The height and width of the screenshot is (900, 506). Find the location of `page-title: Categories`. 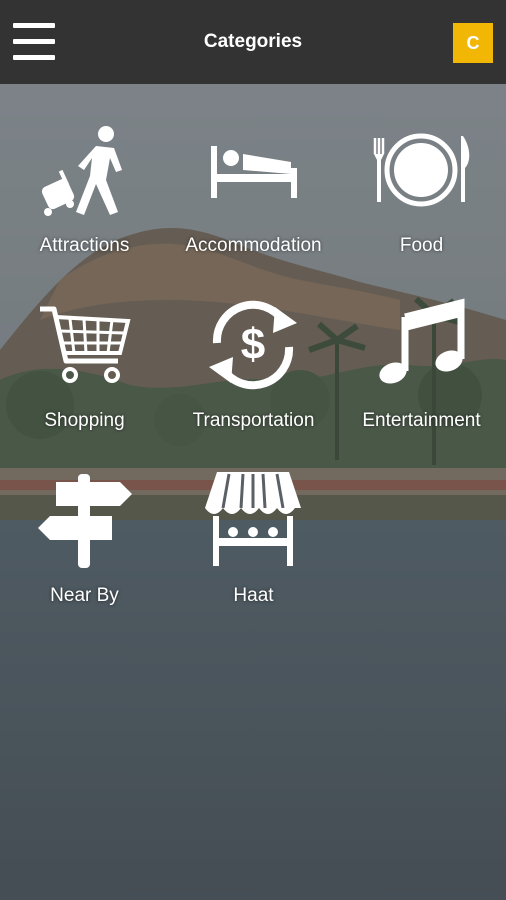

page-title: Categories is located at coordinates (253, 41).